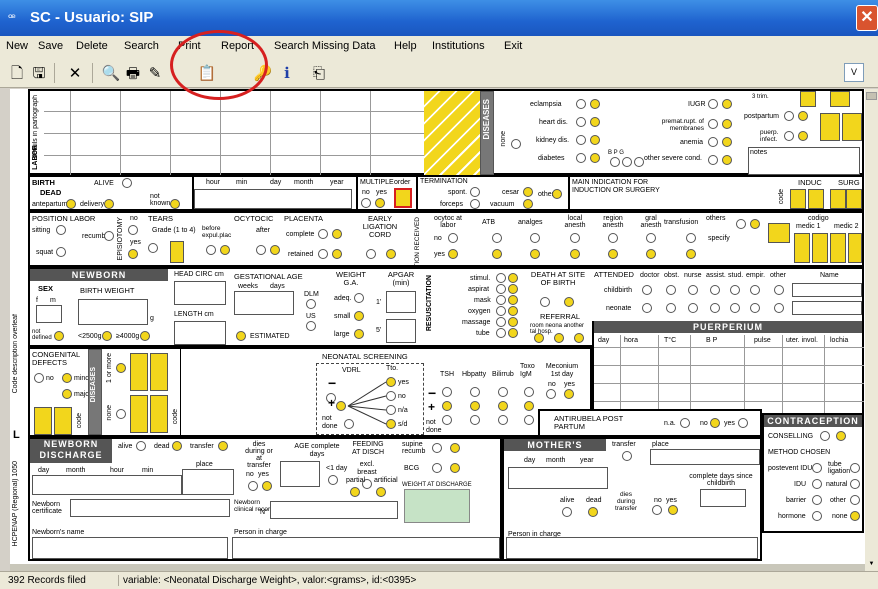 The image size is (878, 589). I want to click on vertical-scrollbar: ▼, so click(871, 330).